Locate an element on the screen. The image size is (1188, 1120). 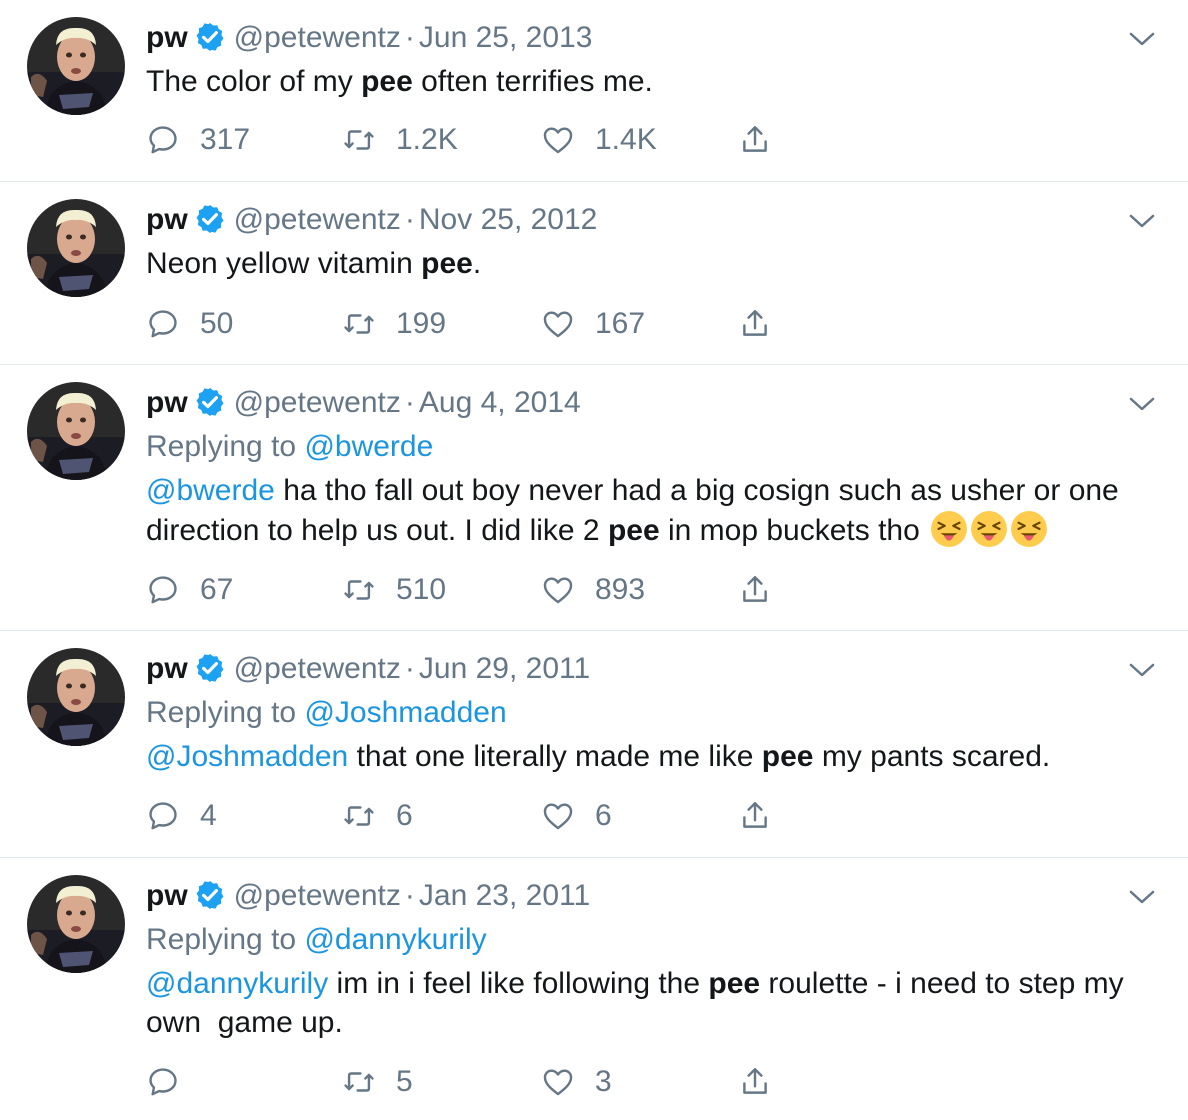
retweet-count: 510 is located at coordinates (421, 589).